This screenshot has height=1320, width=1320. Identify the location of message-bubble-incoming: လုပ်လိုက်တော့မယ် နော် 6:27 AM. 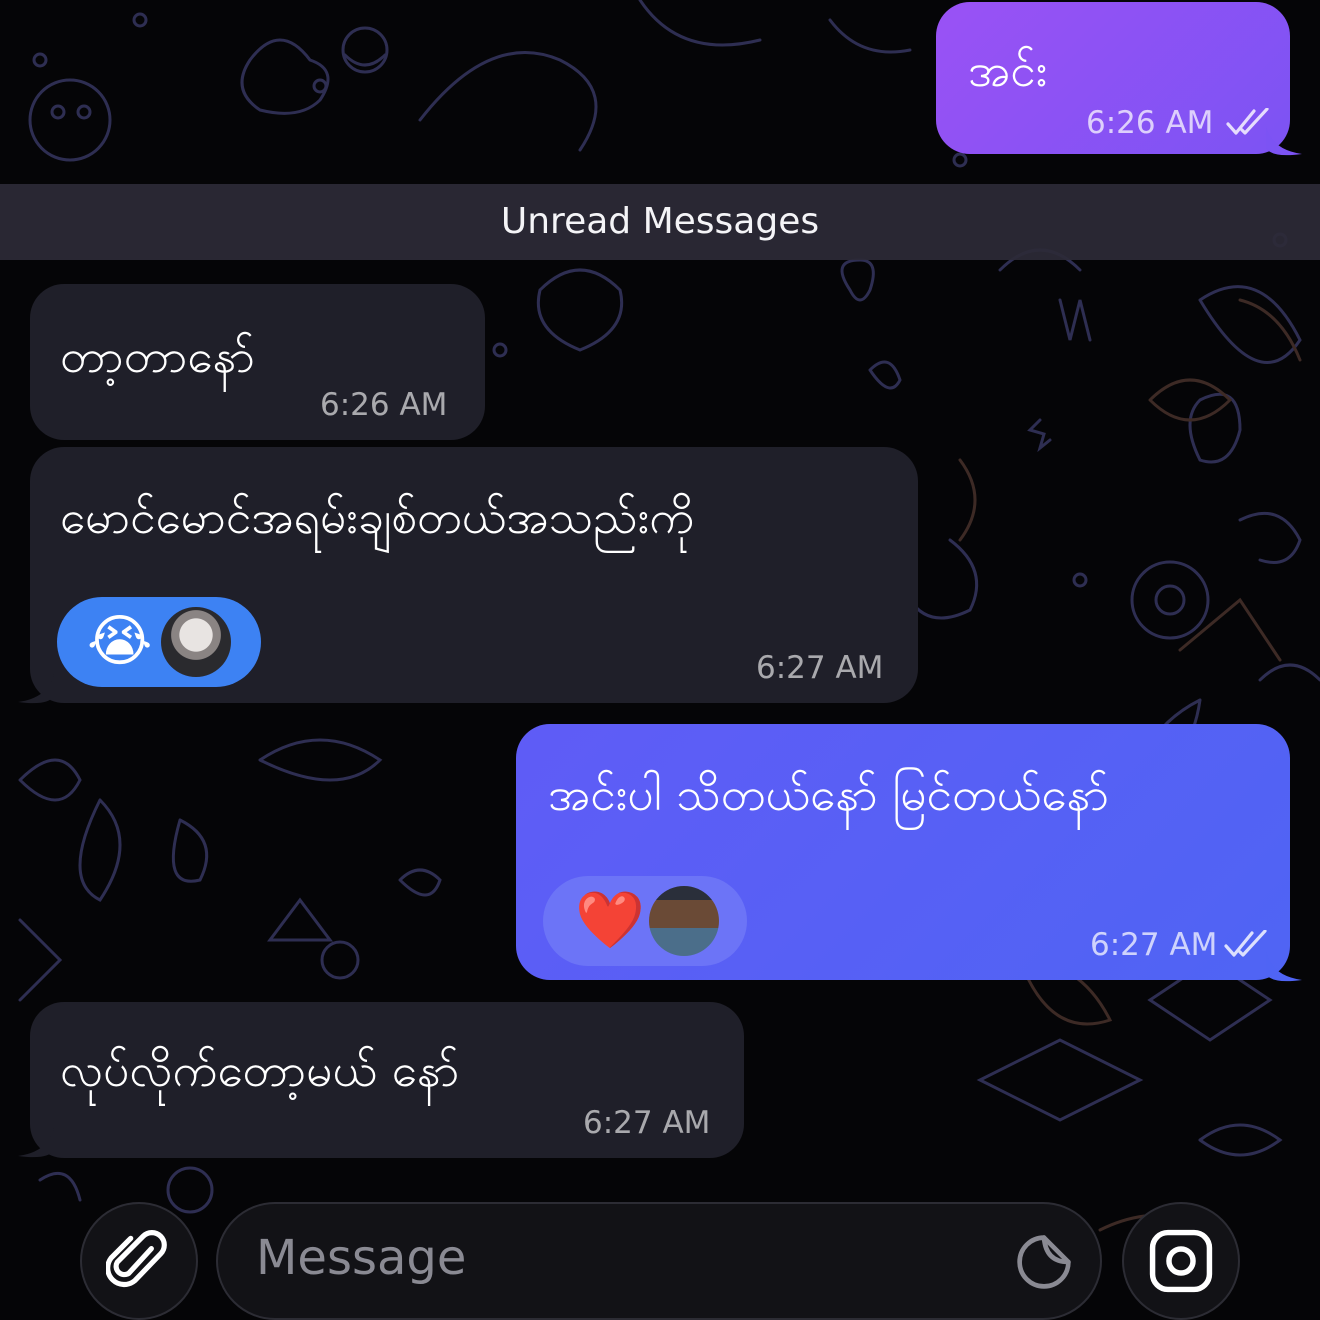
(387, 1080).